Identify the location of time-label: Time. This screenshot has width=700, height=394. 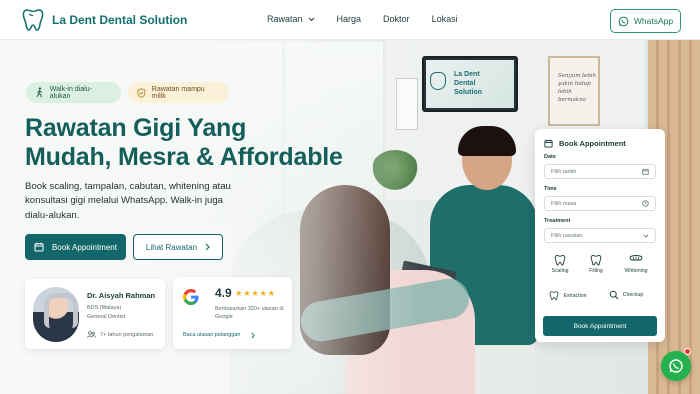
(550, 189).